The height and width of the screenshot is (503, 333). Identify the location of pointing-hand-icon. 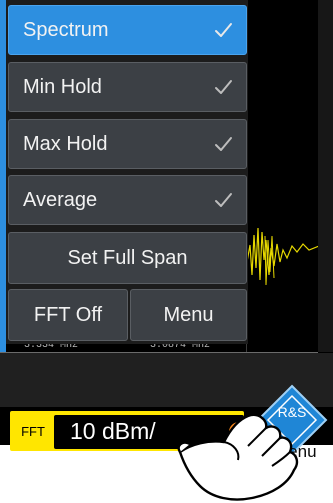
(238, 457).